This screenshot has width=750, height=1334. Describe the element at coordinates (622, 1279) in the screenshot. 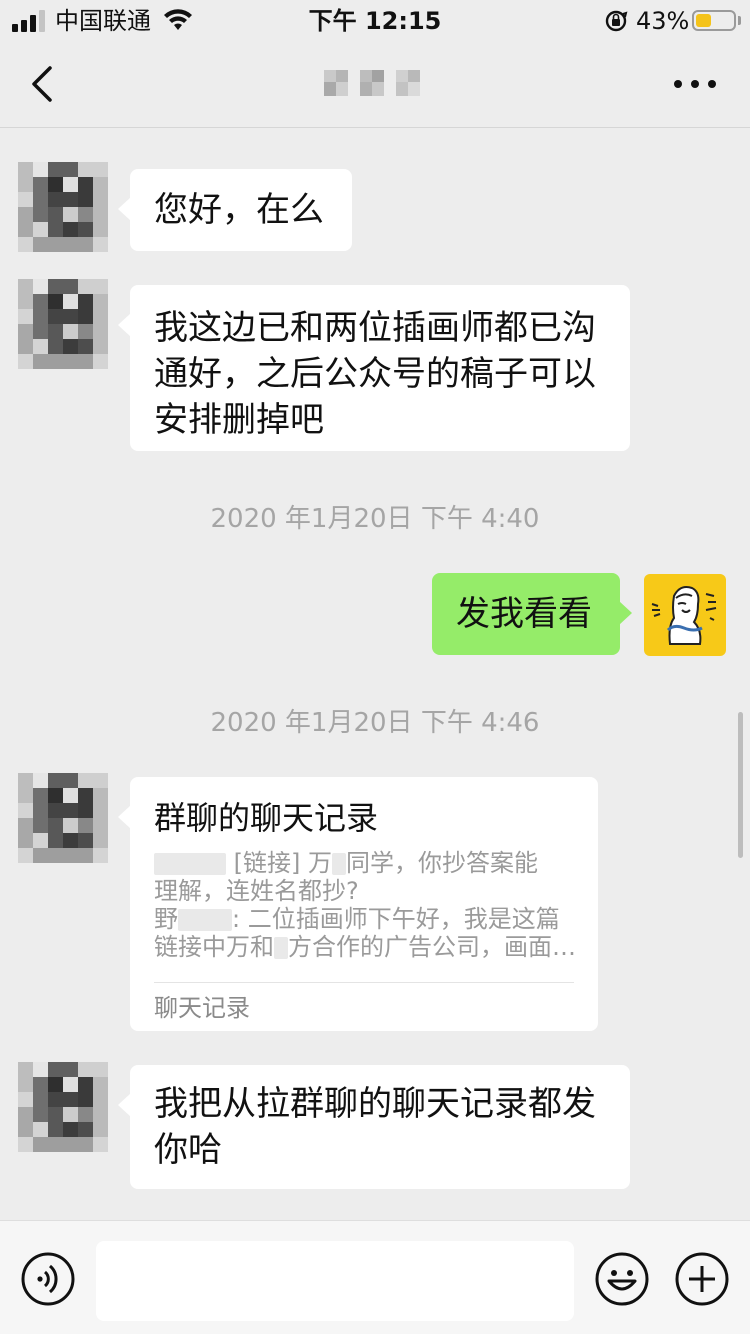

I see `emoji-icon` at that location.